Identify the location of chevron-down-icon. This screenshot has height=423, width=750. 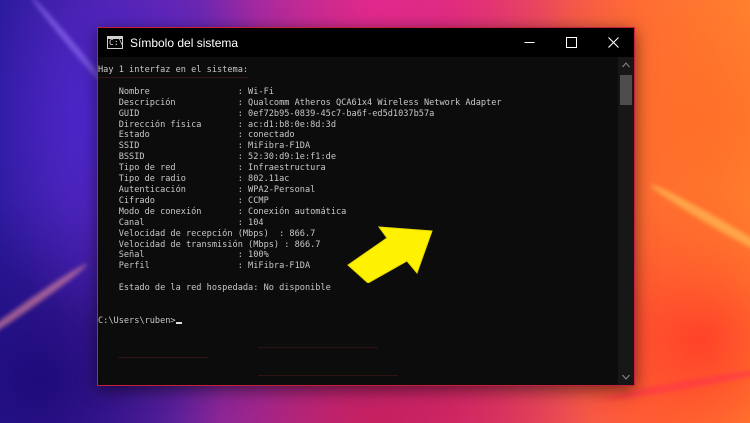
(626, 377).